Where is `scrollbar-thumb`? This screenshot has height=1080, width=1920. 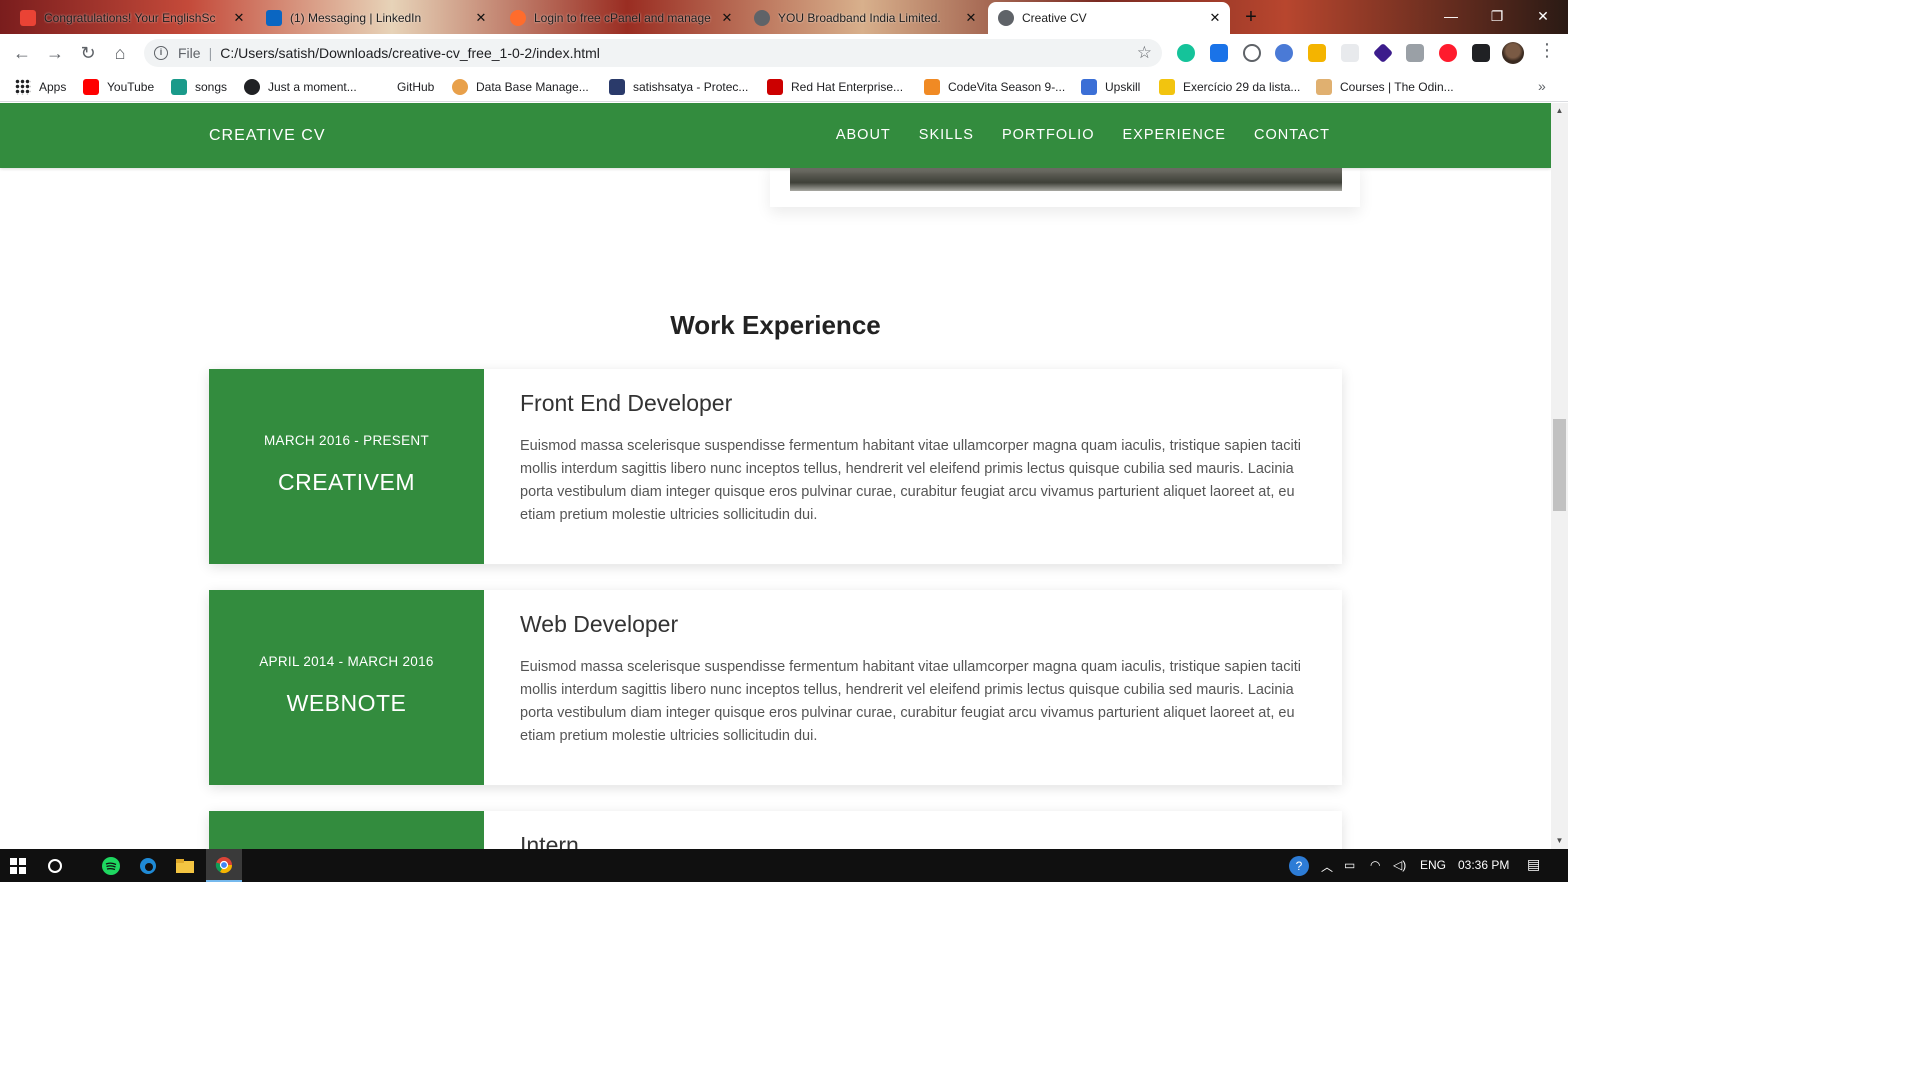
scrollbar-thumb is located at coordinates (1559, 465).